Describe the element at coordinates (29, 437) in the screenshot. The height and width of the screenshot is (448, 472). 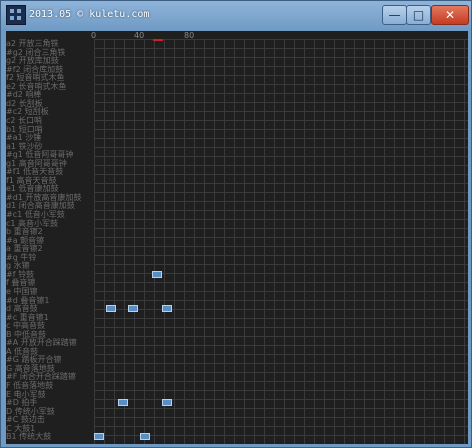
I see `note-row-label: B1 传统大鼓` at that location.